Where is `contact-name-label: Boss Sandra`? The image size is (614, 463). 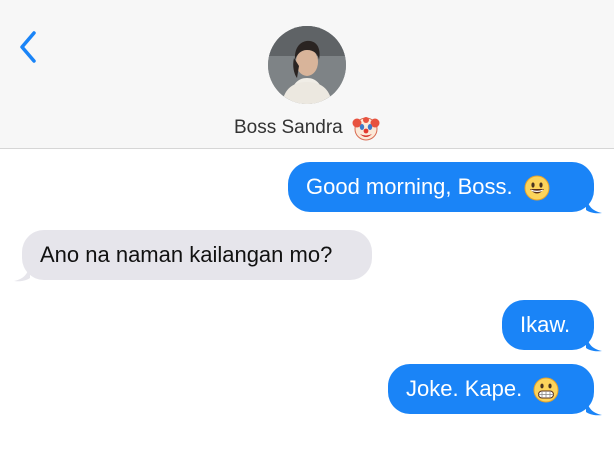 contact-name-label: Boss Sandra is located at coordinates (288, 128).